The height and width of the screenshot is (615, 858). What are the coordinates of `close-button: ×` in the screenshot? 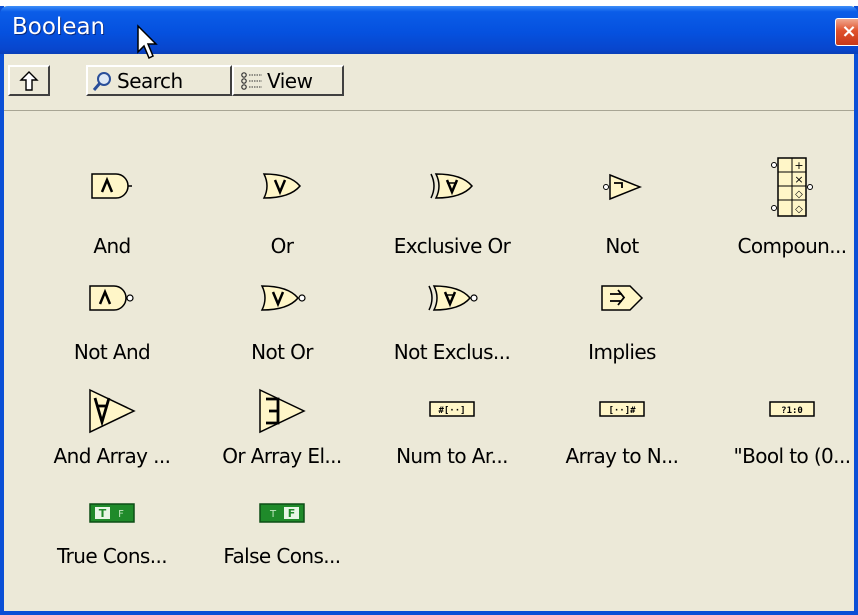 It's located at (846, 32).